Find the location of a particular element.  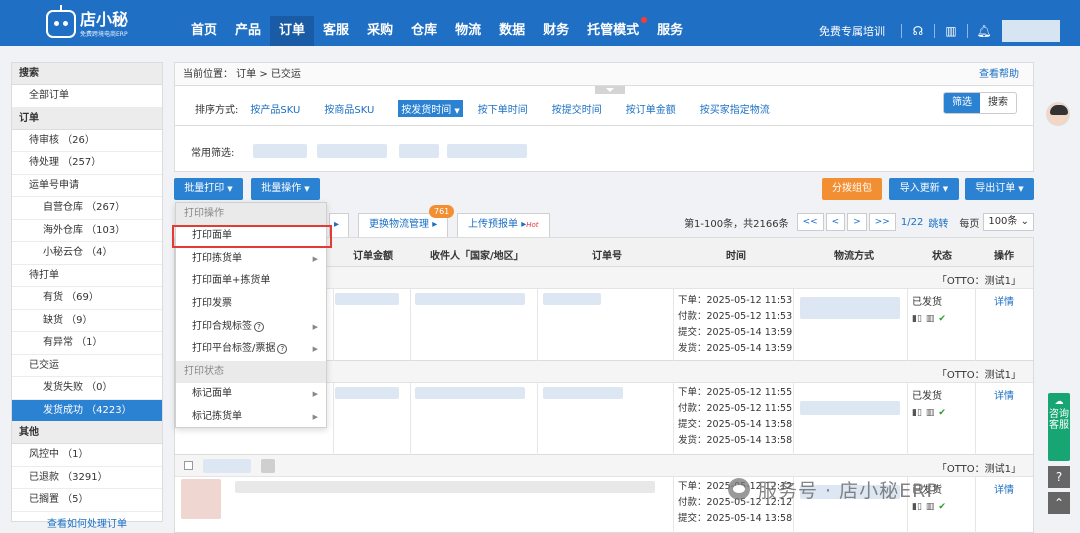

tab-hidden: ▸ is located at coordinates (339, 225).